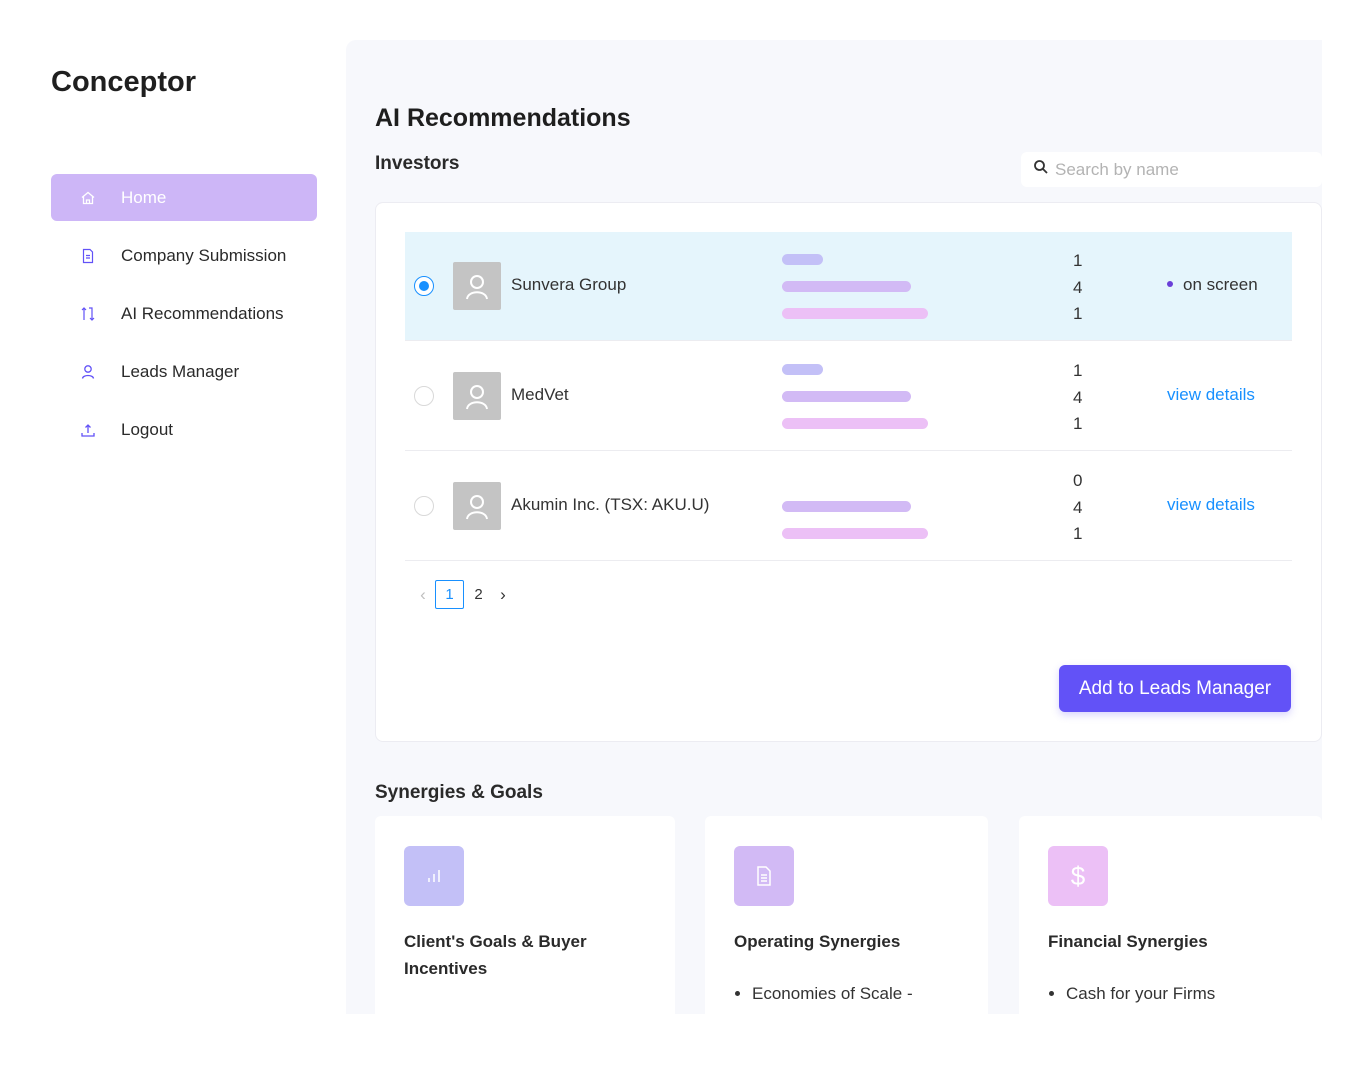 This screenshot has height=1074, width=1349. Describe the element at coordinates (610, 504) in the screenshot. I see `investor-name: Akumin Inc. (TSX: AKU.U)` at that location.